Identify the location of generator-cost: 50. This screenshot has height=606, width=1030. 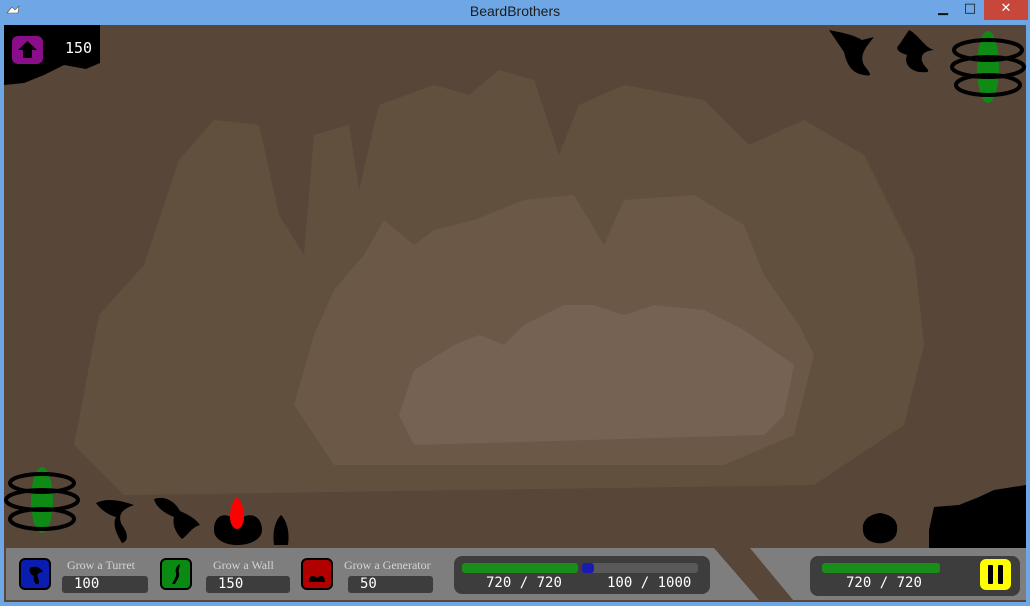
(390, 584).